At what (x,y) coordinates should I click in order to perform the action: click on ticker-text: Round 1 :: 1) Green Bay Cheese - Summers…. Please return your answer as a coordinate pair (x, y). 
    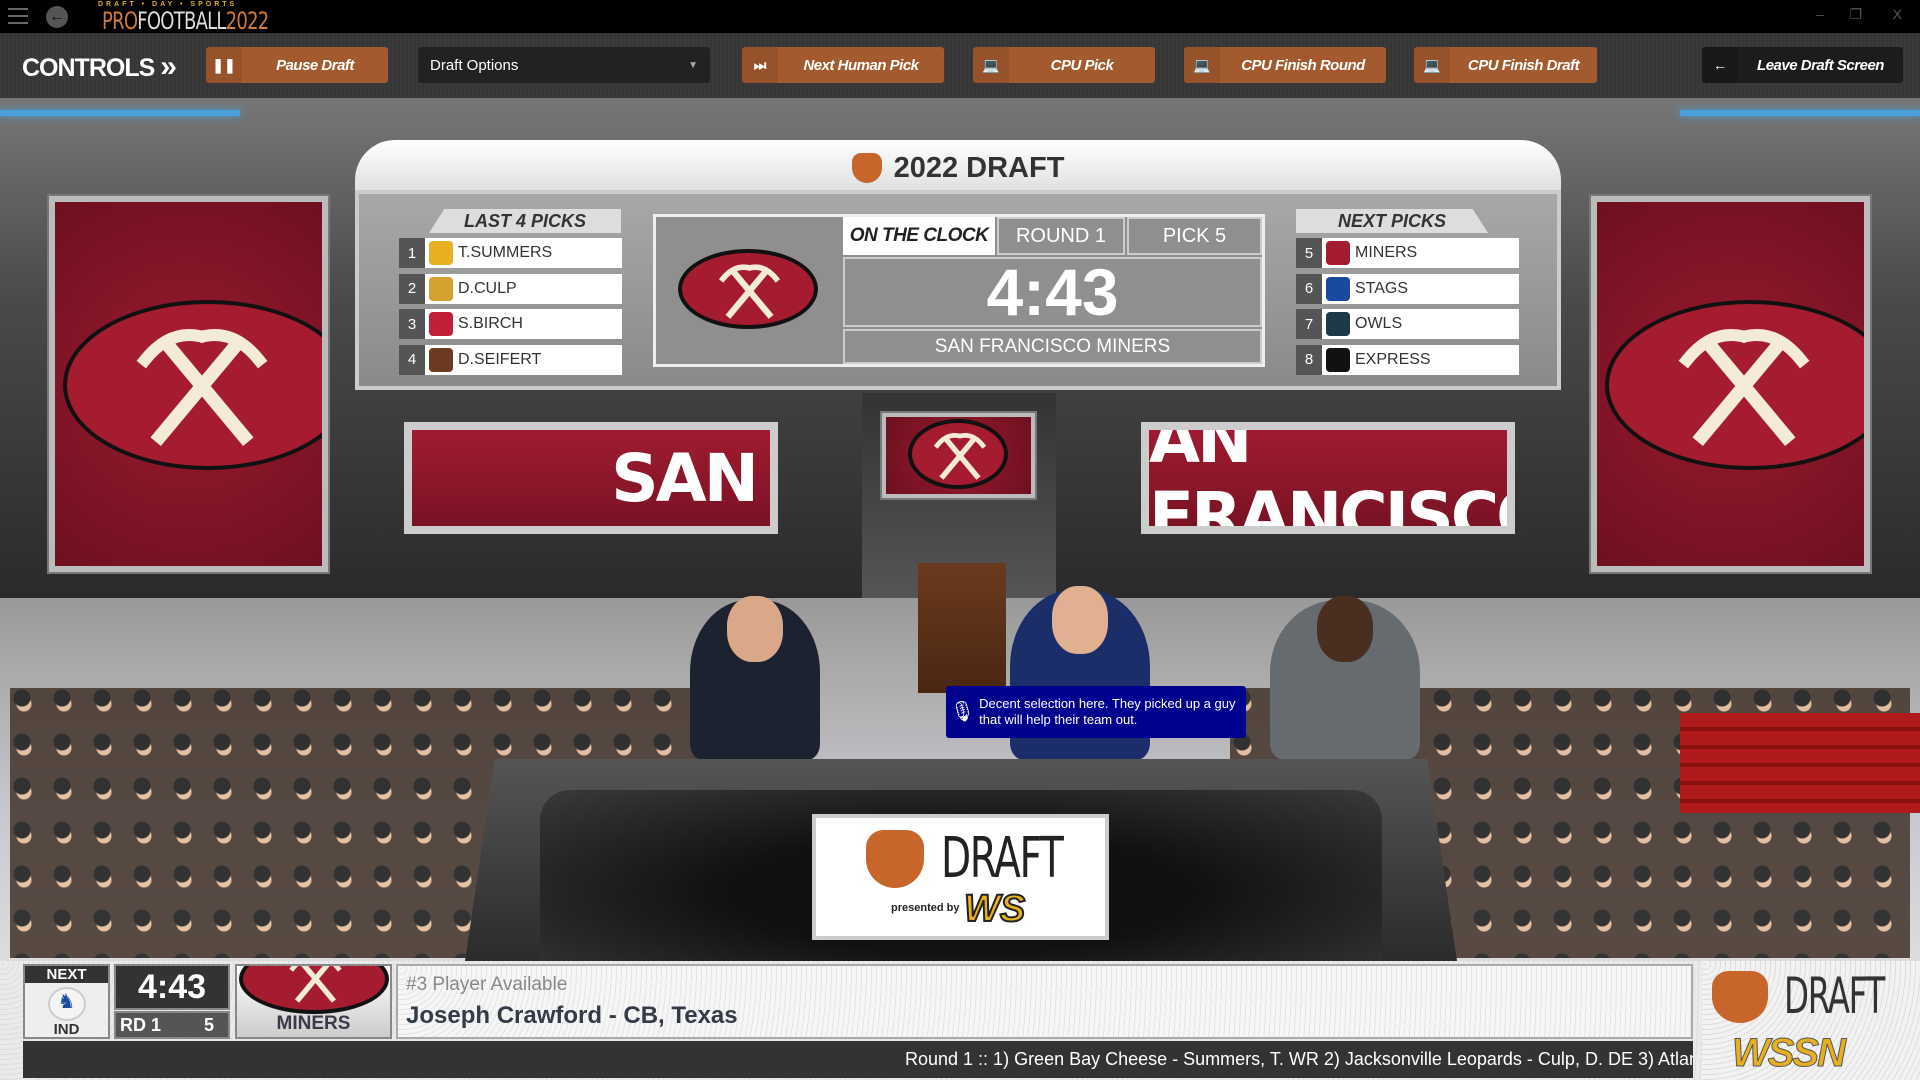
    Looking at the image, I should click on (1299, 1059).